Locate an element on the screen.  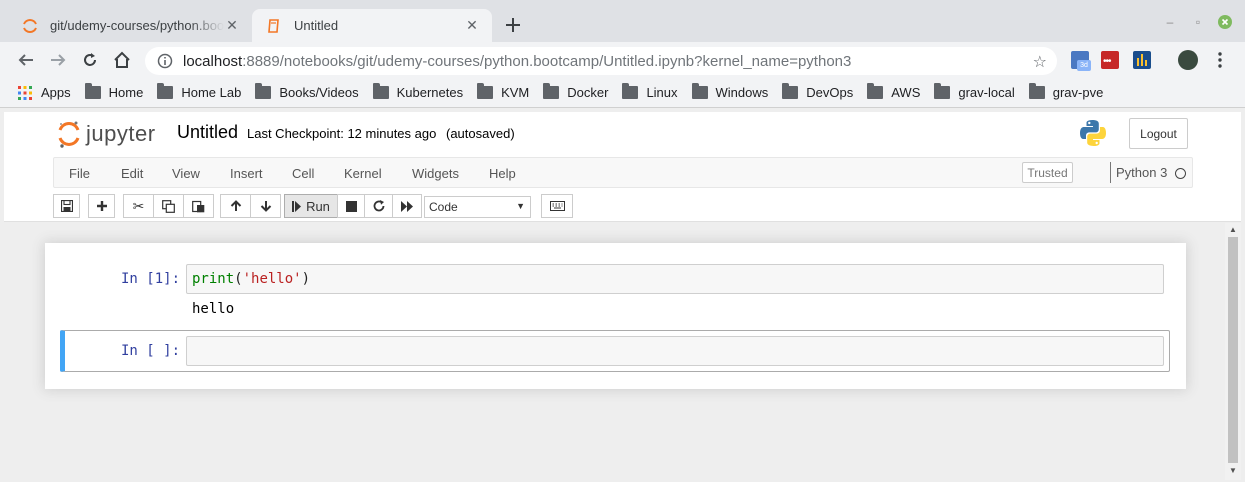
home-button is located at coordinates (122, 60).